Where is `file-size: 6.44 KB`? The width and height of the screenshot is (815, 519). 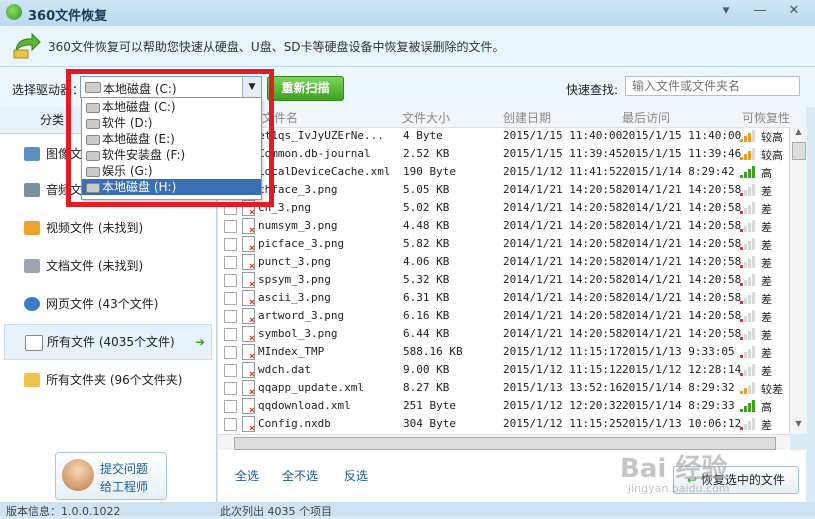
file-size: 6.44 KB is located at coordinates (426, 333).